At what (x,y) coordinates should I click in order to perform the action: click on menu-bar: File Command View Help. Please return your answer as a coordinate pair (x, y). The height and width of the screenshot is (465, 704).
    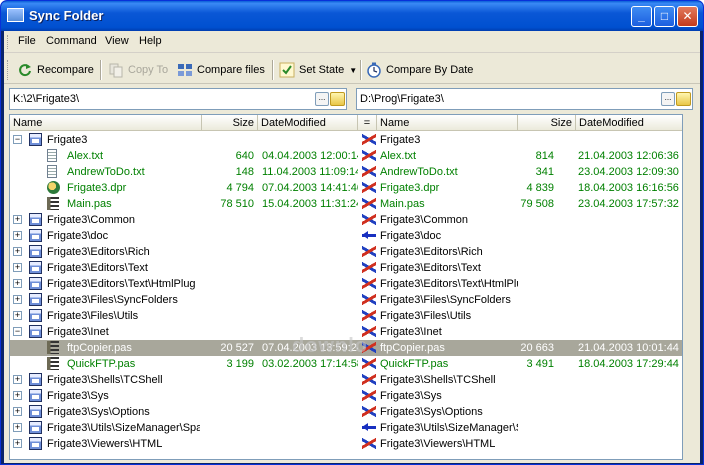
    Looking at the image, I should click on (352, 42).